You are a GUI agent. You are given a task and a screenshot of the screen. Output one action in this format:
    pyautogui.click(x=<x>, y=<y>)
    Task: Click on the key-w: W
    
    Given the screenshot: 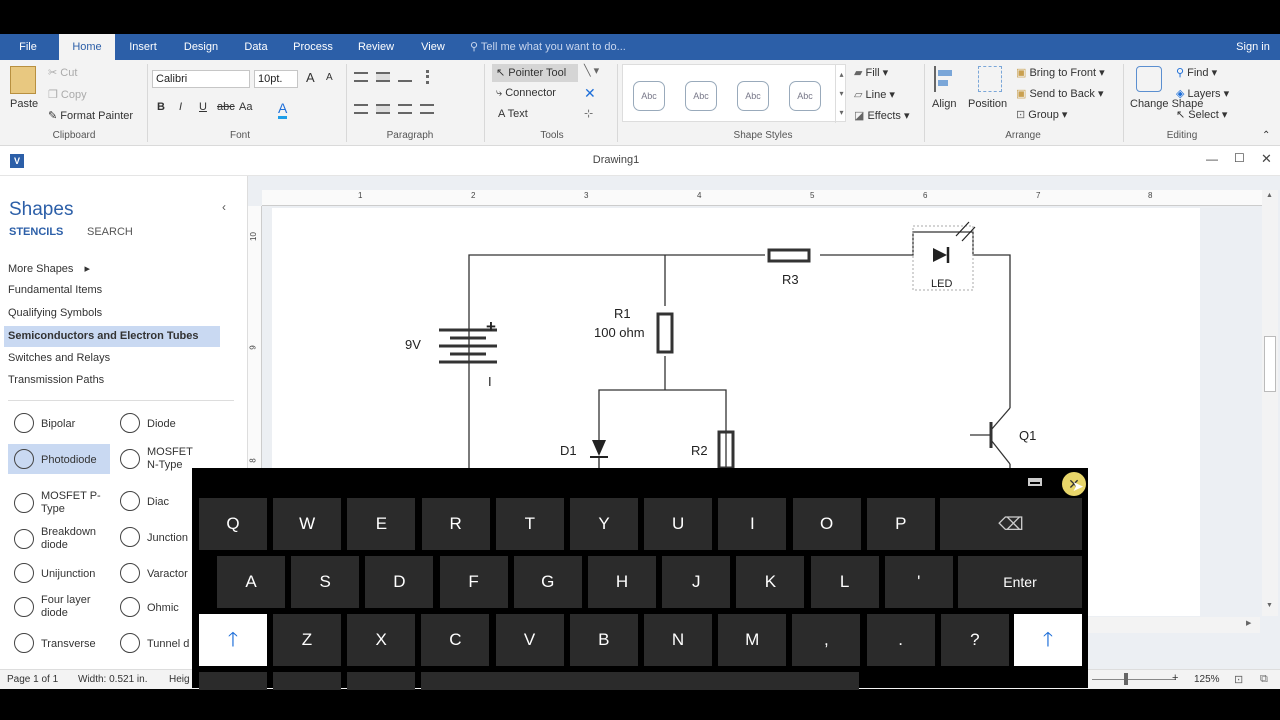 What is the action you would take?
    pyautogui.click(x=307, y=524)
    